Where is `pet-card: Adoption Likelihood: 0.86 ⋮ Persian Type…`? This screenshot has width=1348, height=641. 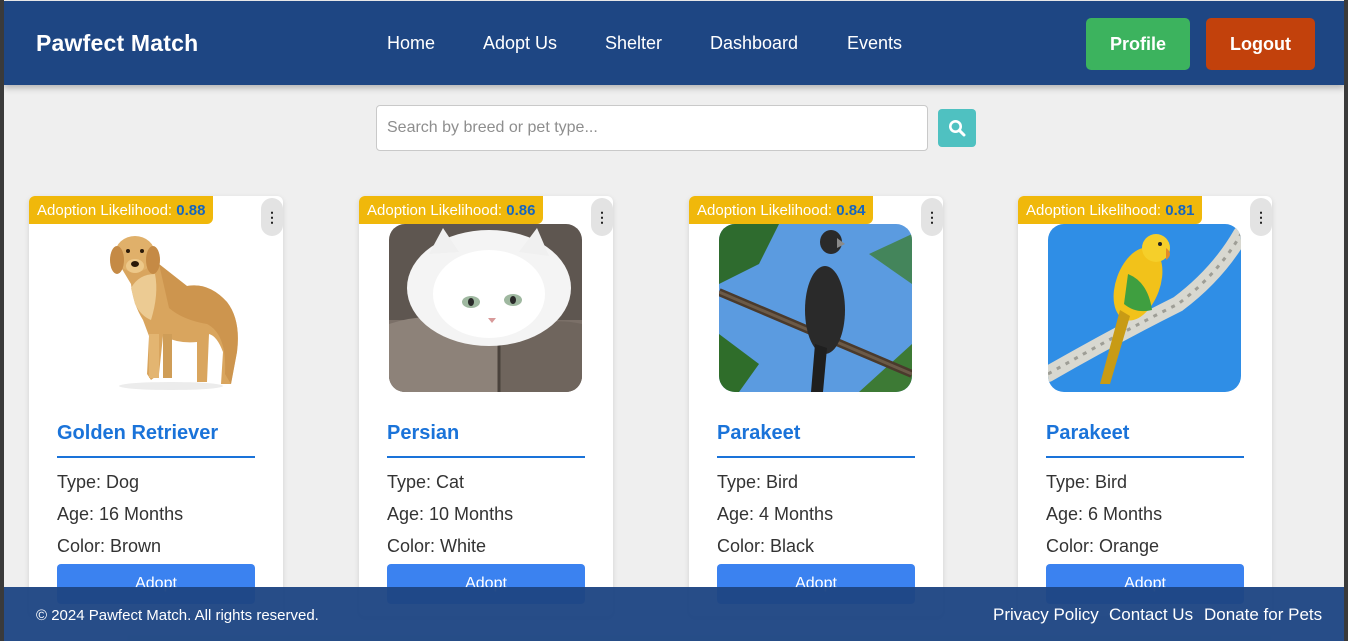 pet-card: Adoption Likelihood: 0.86 ⋮ Persian Type… is located at coordinates (486, 406).